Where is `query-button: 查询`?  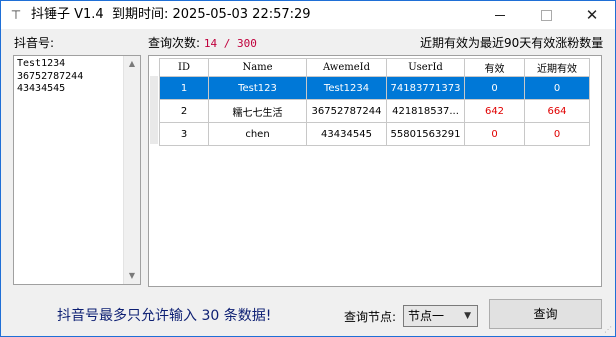
query-button: 查询 is located at coordinates (545, 314).